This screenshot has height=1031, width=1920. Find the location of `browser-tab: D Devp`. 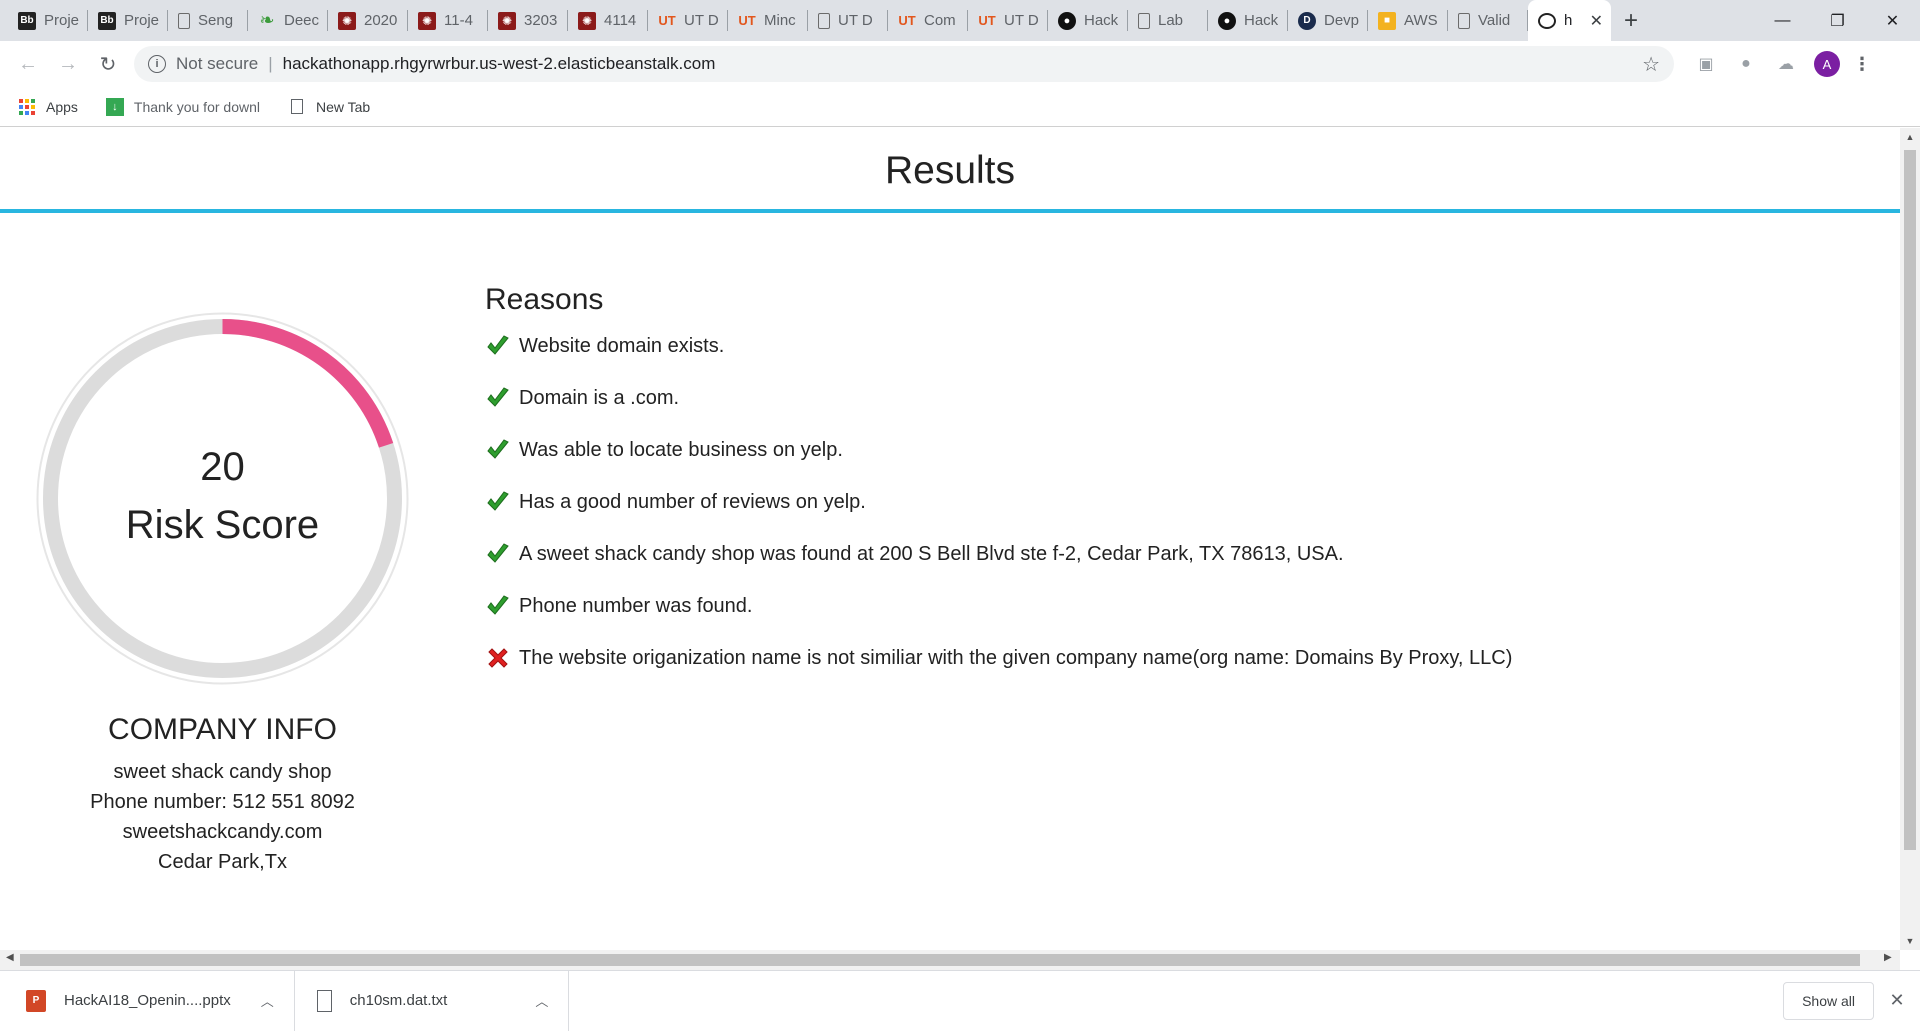

browser-tab: D Devp is located at coordinates (1328, 20).